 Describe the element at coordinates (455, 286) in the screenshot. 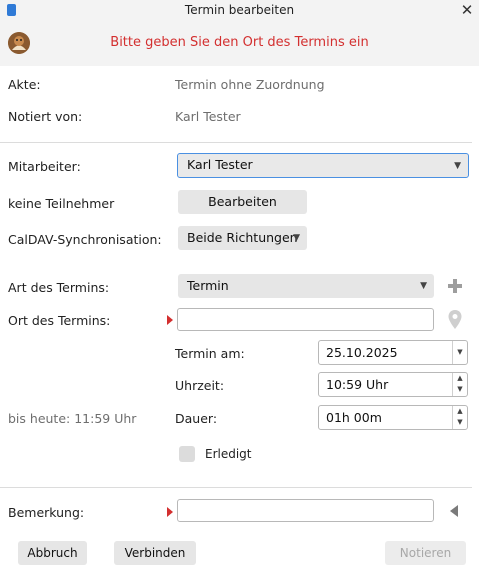

I see `plus-icon` at that location.